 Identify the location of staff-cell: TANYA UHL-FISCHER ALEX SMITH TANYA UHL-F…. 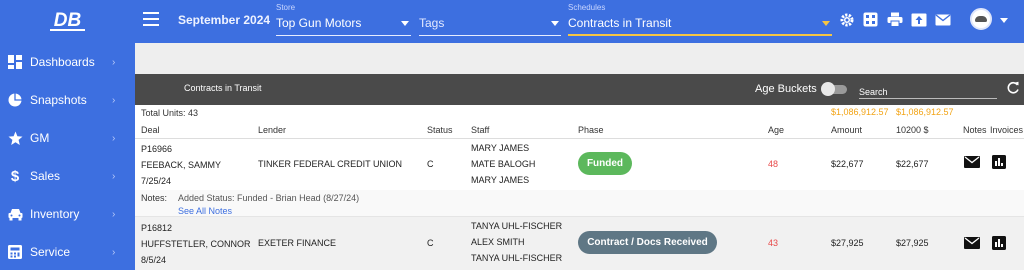
(516, 242).